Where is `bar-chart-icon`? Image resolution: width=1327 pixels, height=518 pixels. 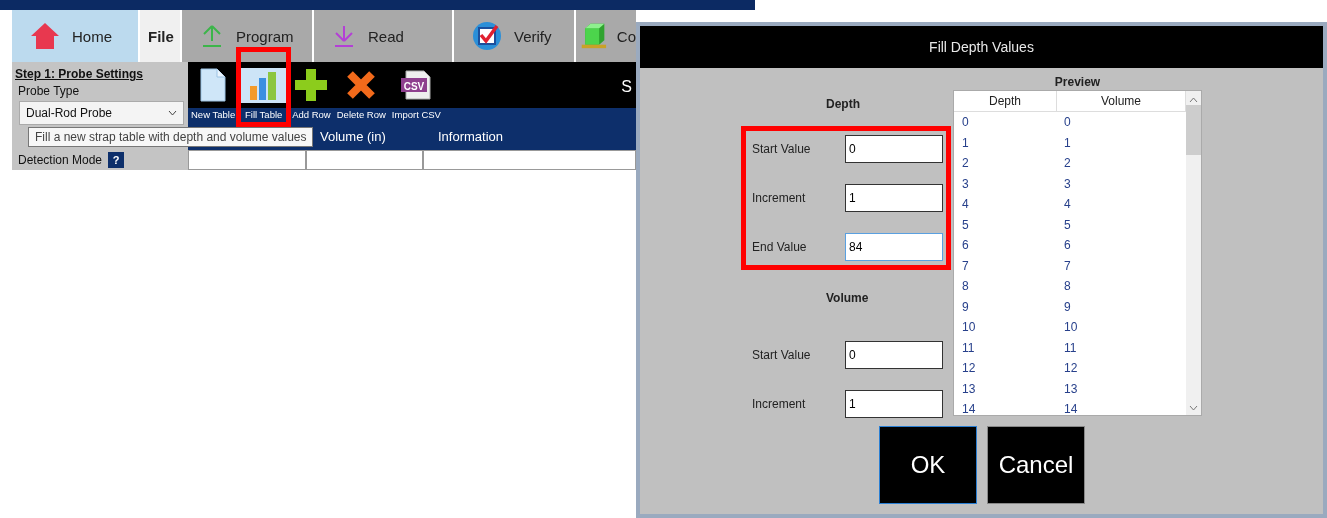 bar-chart-icon is located at coordinates (264, 85).